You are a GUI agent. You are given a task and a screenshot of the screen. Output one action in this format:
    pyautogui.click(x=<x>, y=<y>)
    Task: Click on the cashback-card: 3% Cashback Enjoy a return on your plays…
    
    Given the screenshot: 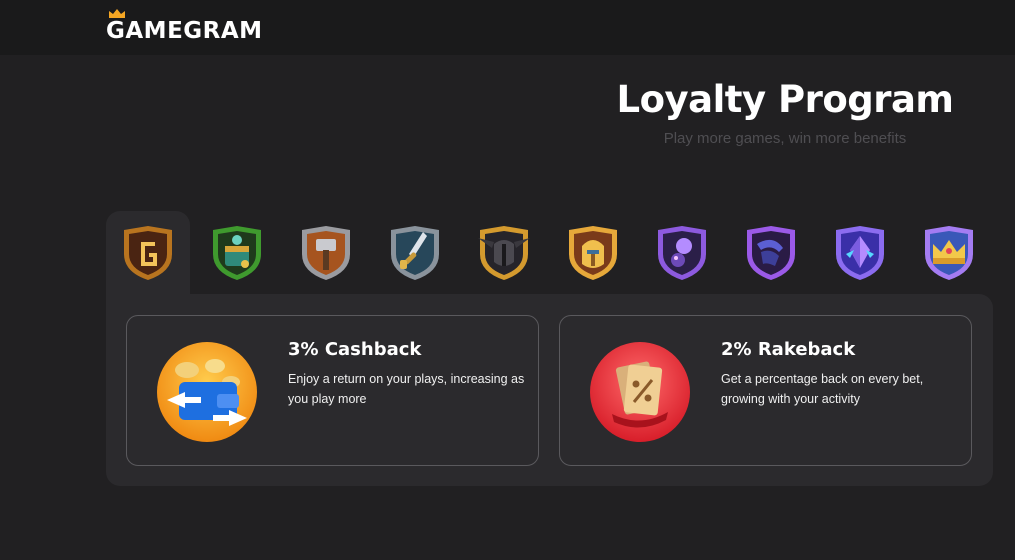 What is the action you would take?
    pyautogui.click(x=332, y=390)
    